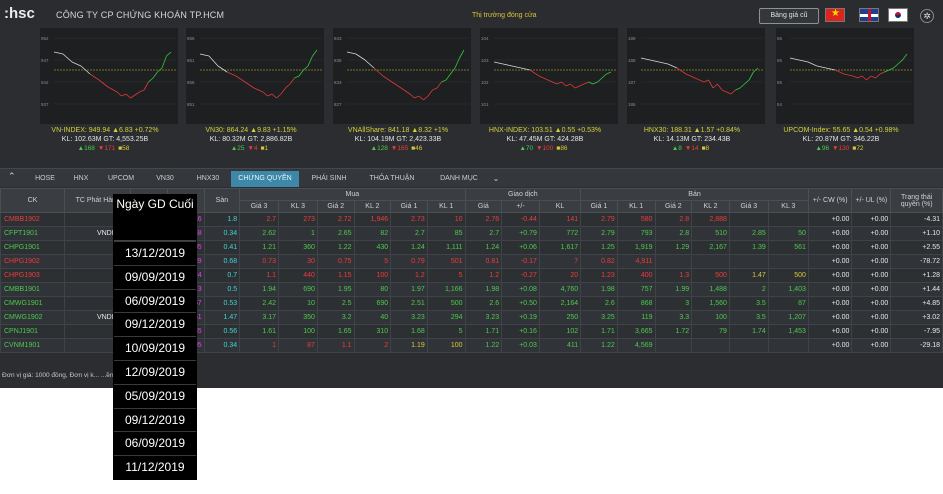 The width and height of the screenshot is (943, 494). What do you see at coordinates (12, 176) in the screenshot?
I see `collapse-caret-icon: ⌃` at bounding box center [12, 176].